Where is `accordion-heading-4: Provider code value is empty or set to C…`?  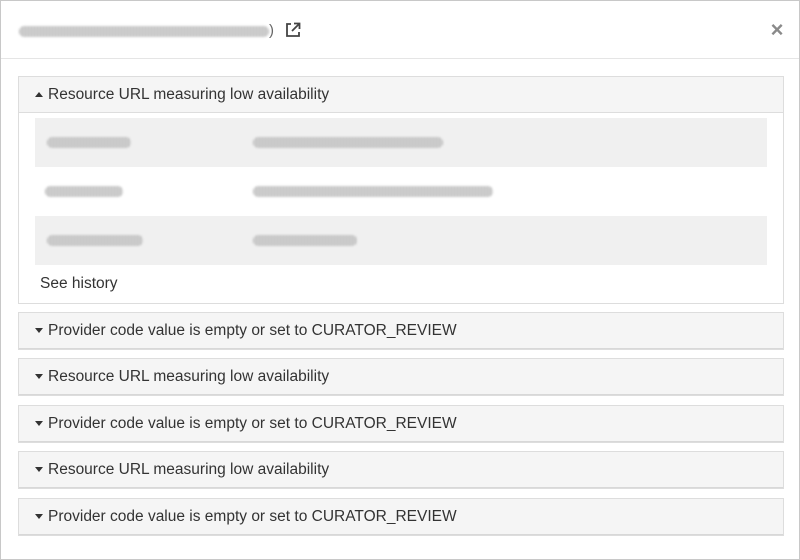 accordion-heading-4: Provider code value is empty or set to C… is located at coordinates (401, 424).